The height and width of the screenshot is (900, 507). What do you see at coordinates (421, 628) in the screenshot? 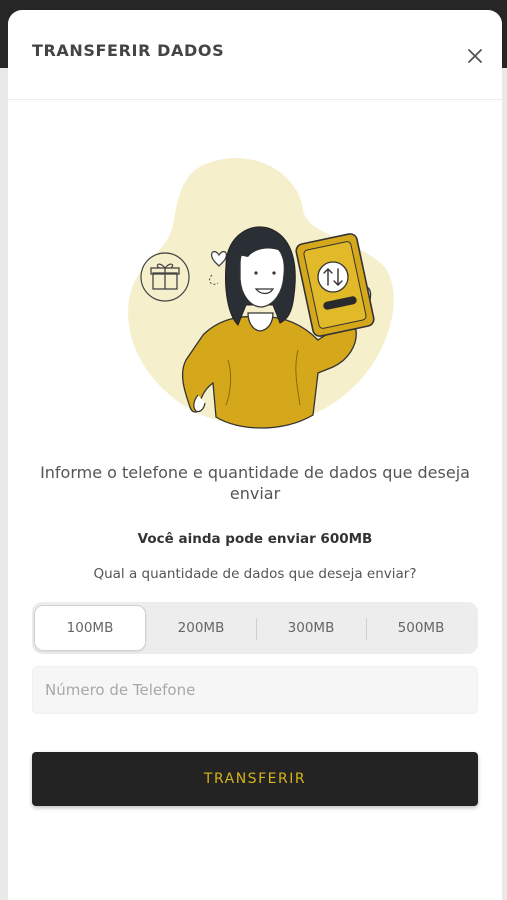
I see `option-500mb: 500MB` at bounding box center [421, 628].